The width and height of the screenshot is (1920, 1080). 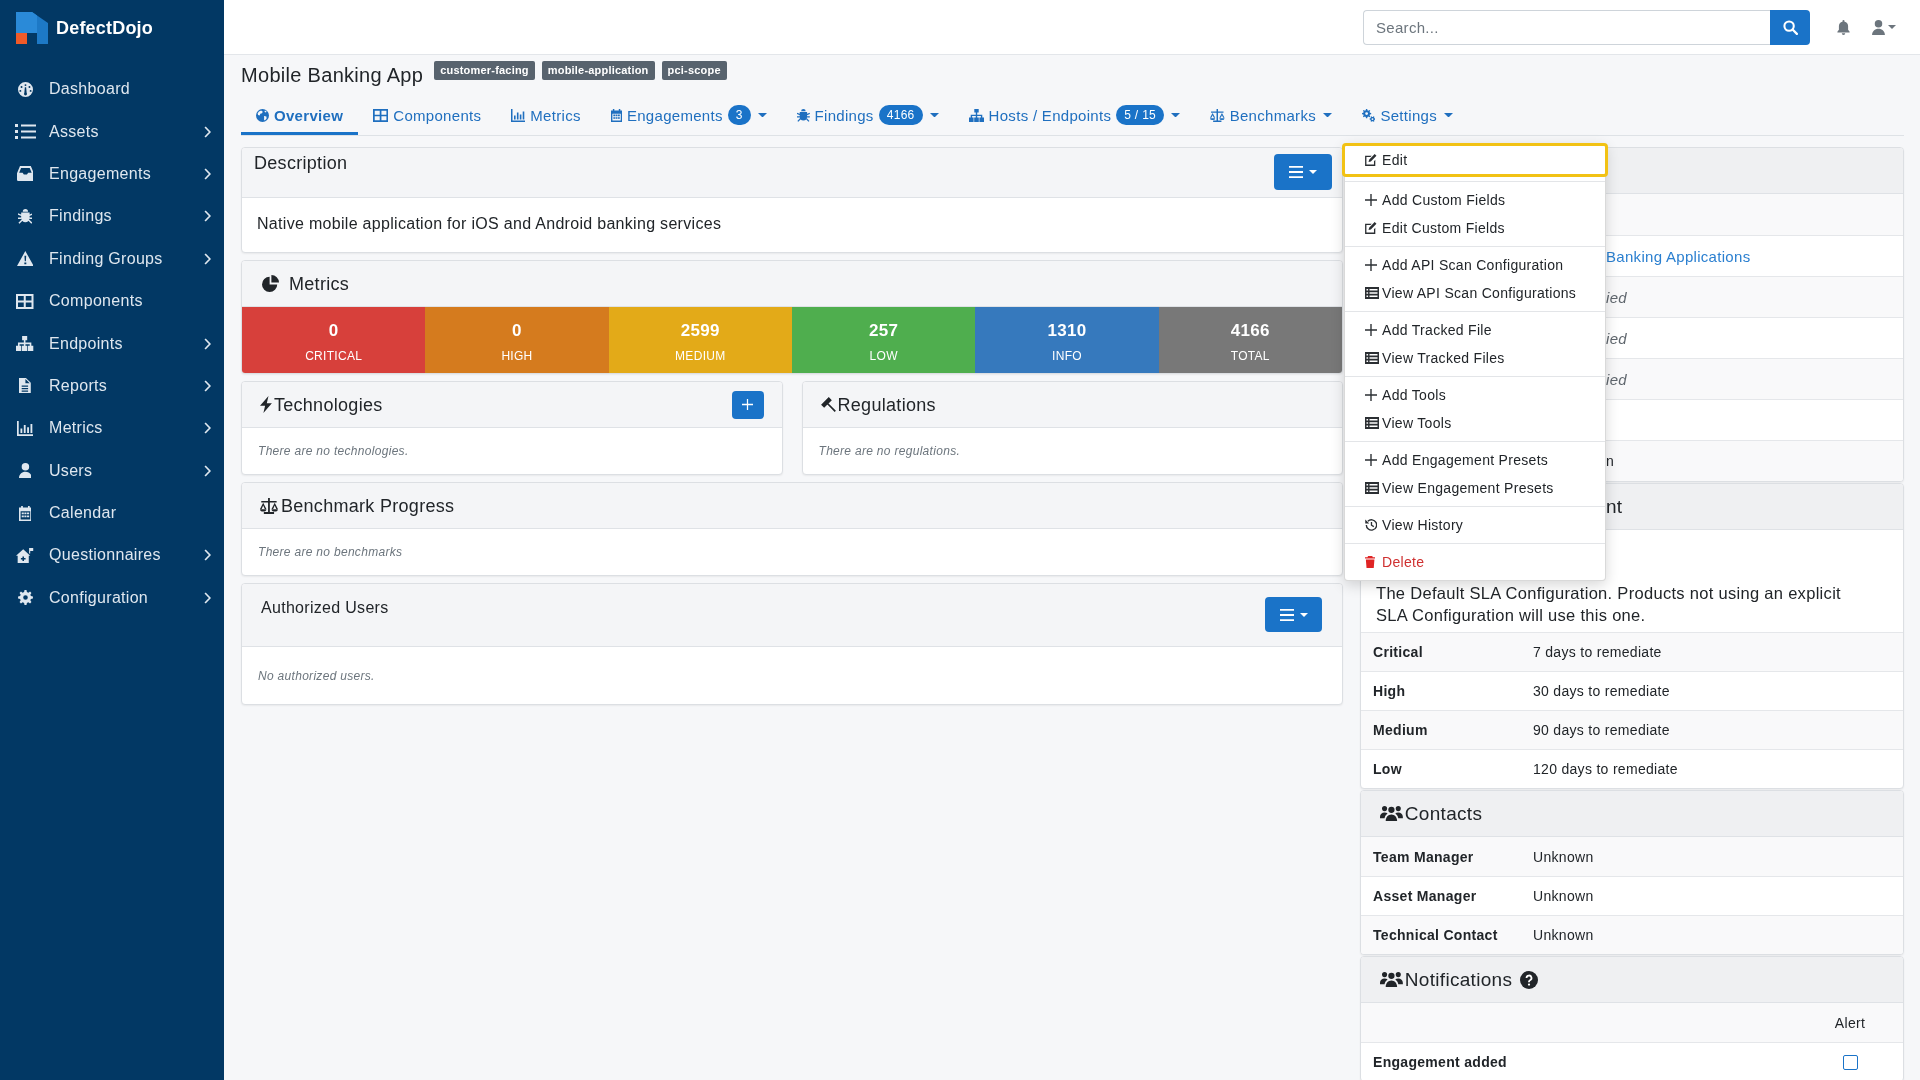 I want to click on sidebar-item: Questionnaires, so click(x=112, y=555).